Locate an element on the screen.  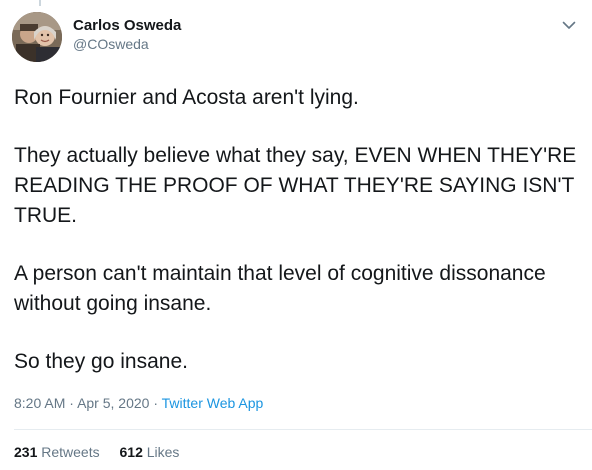
tweet-paragraph: Ron Fournier and Acosta aren't lying. is located at coordinates (186, 97).